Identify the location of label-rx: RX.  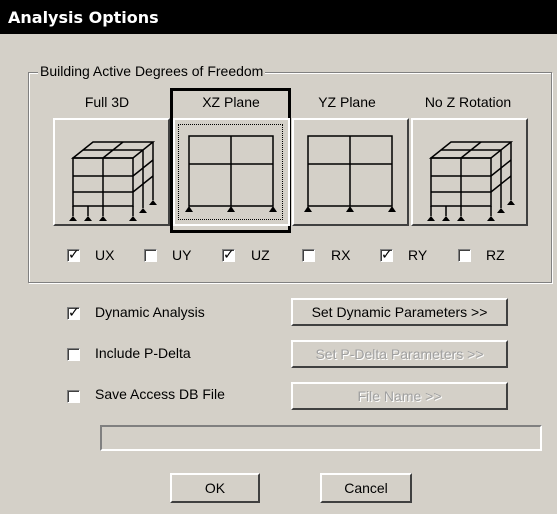
(341, 255).